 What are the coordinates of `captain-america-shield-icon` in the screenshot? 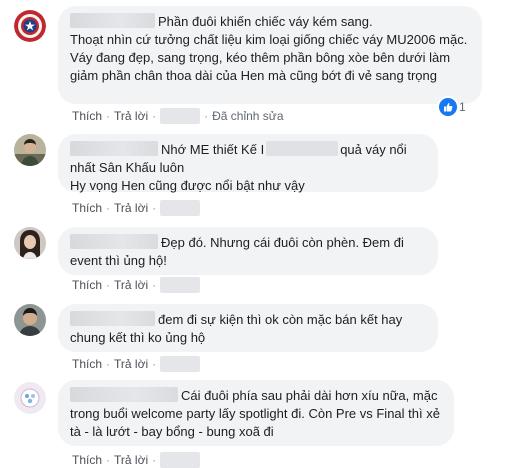 It's located at (30, 26).